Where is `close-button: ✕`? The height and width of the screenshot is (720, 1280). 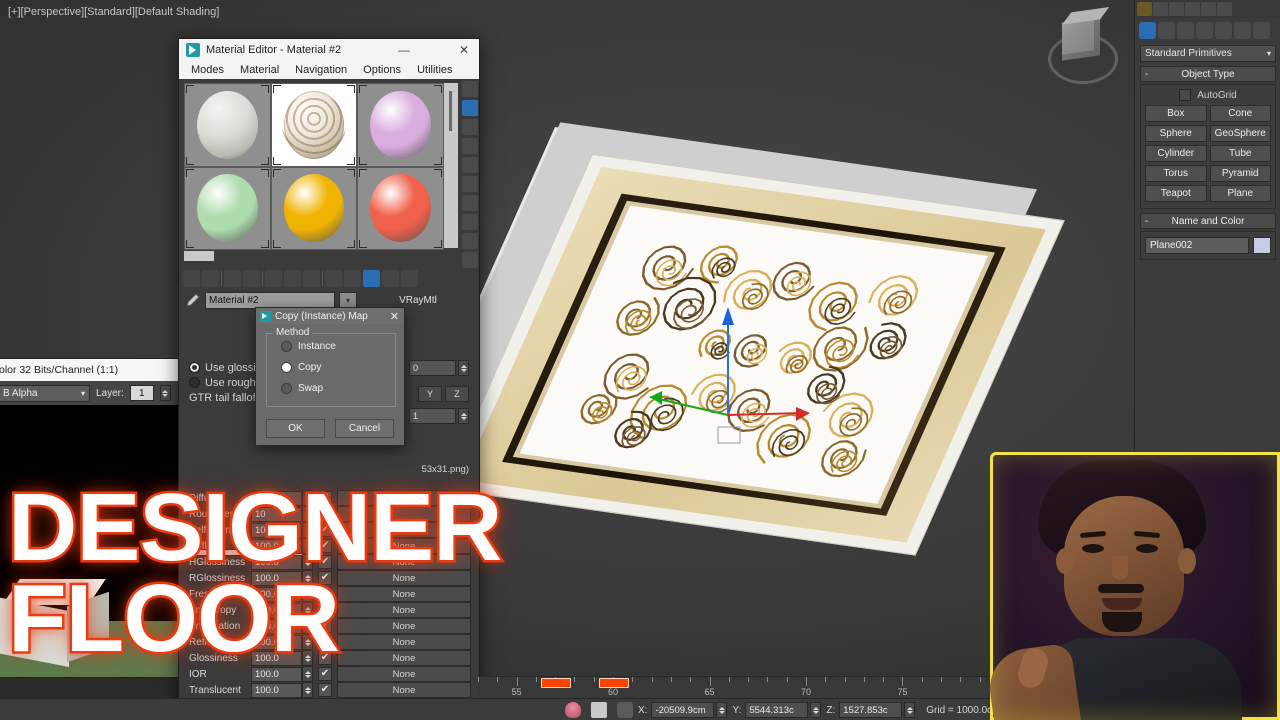
close-button: ✕ is located at coordinates (464, 50).